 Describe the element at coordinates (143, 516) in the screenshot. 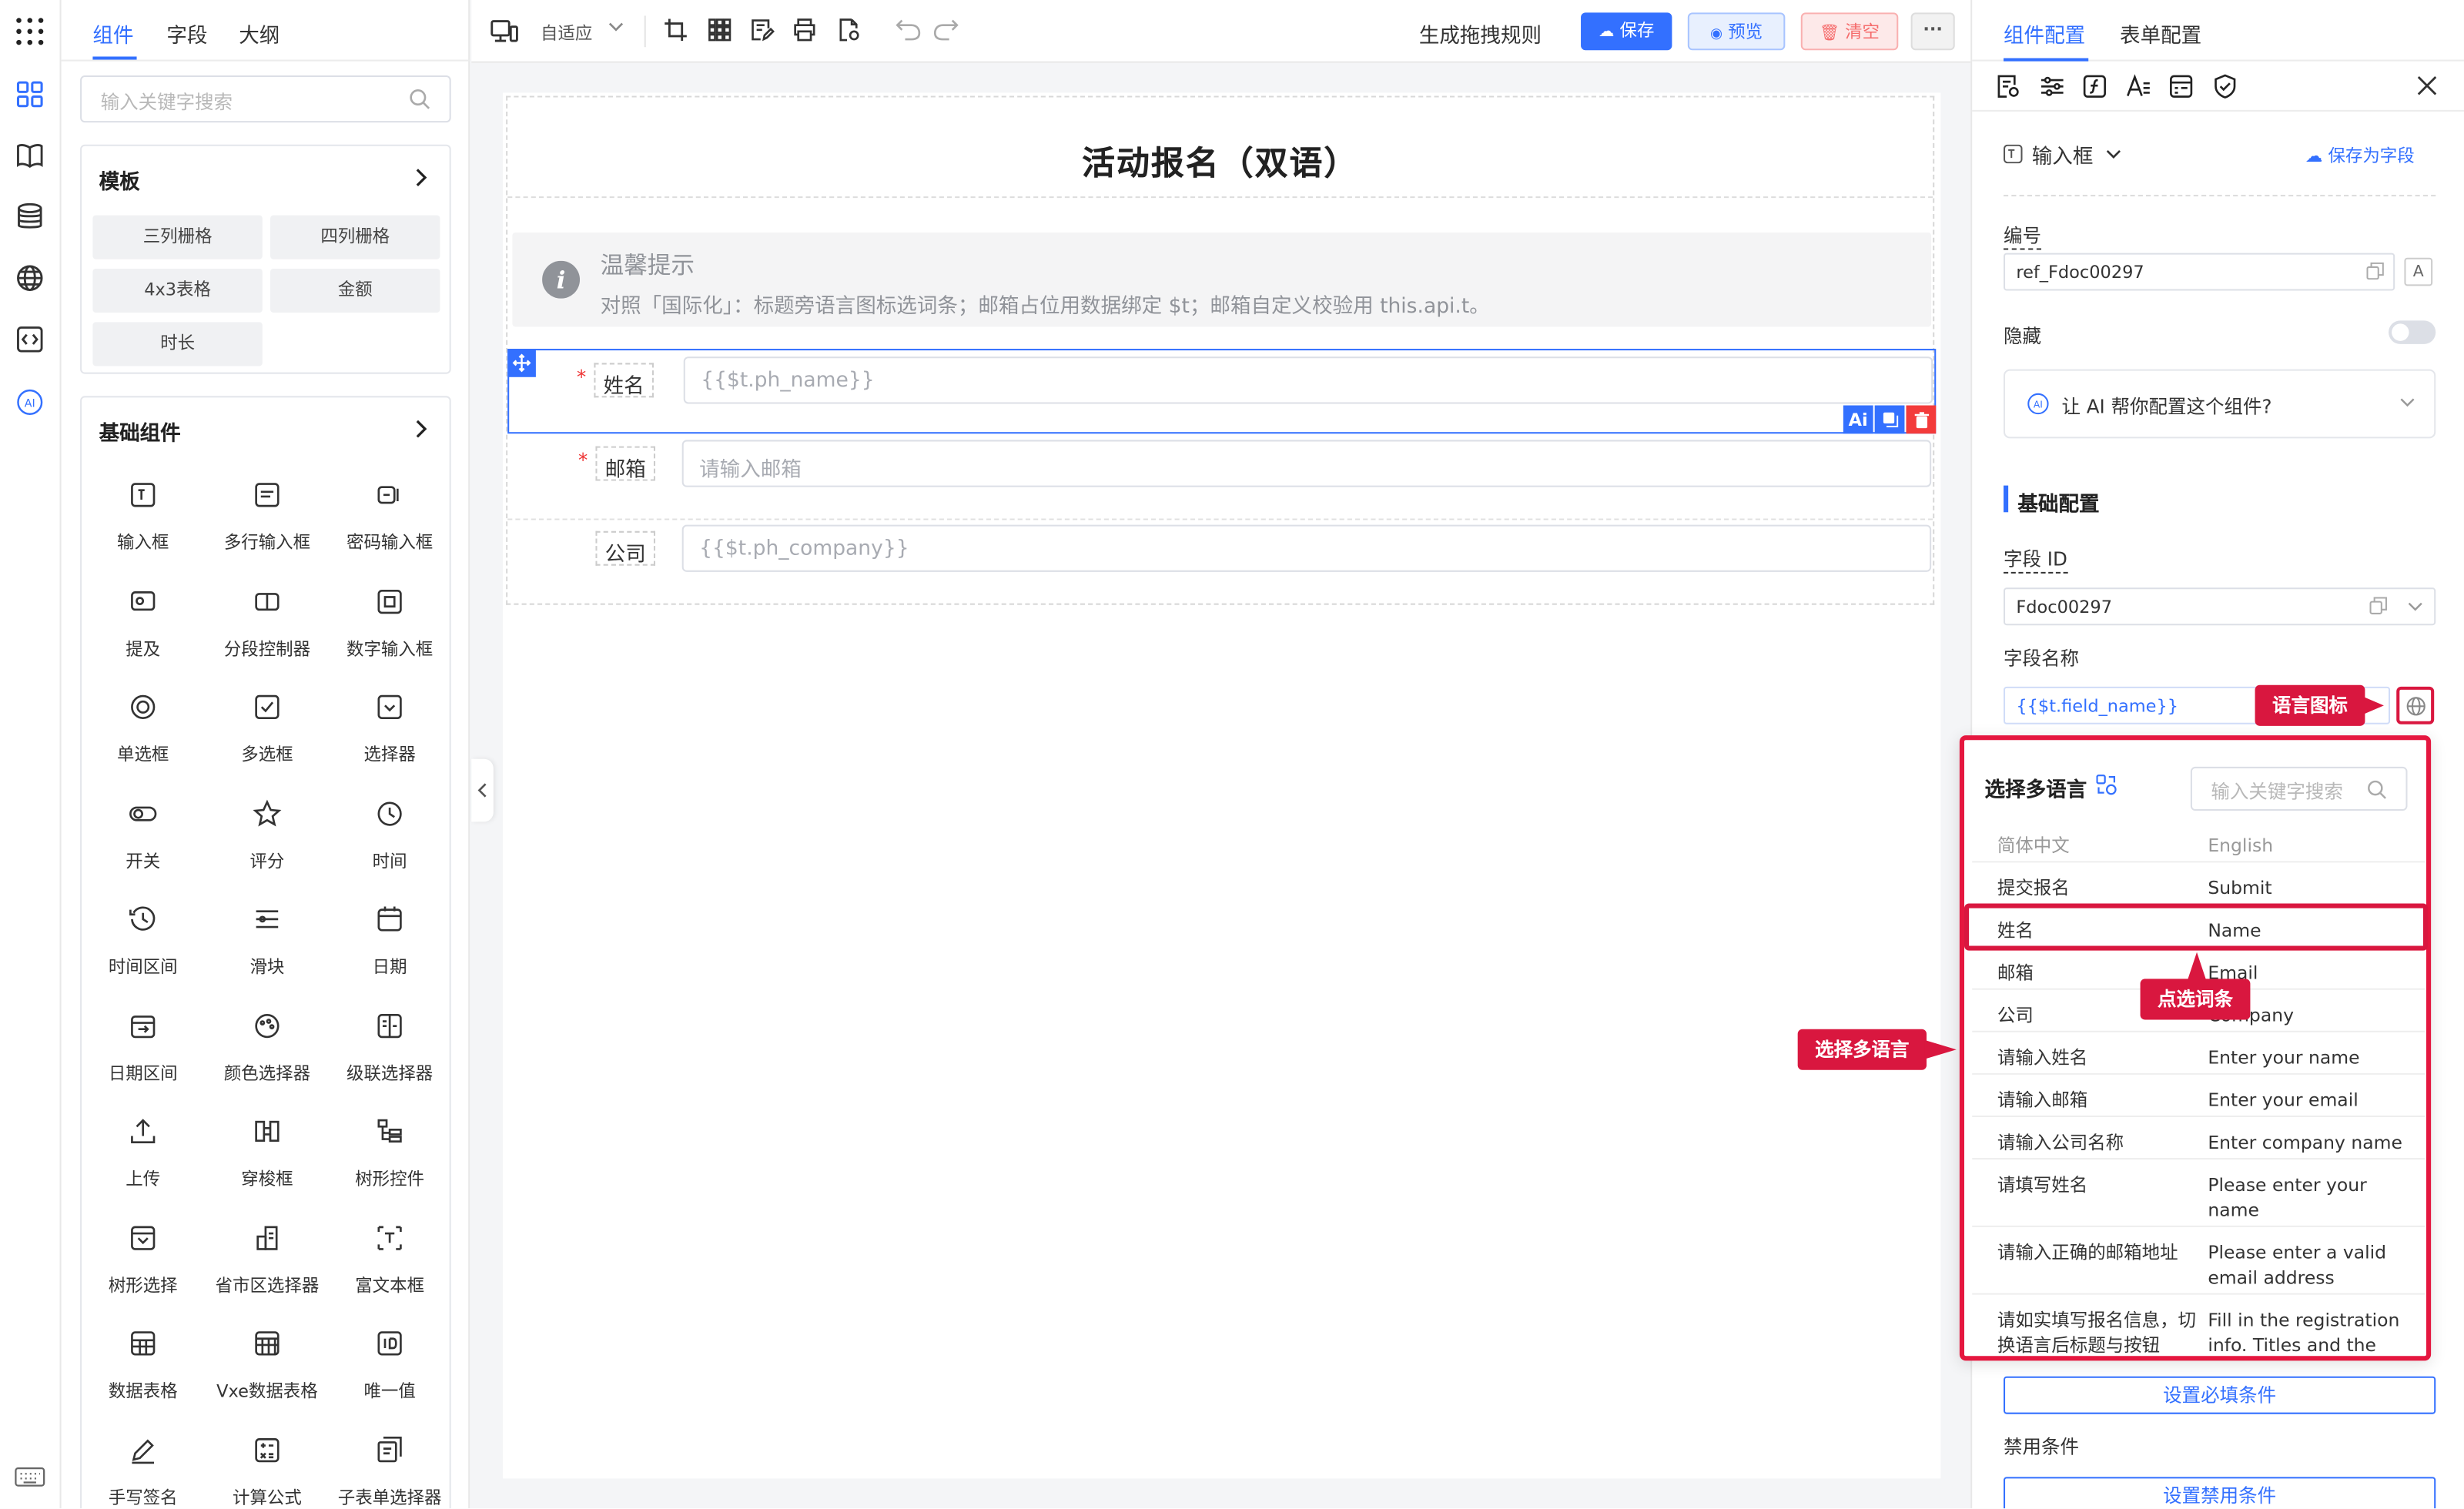

I see `component-item: 输入框` at that location.